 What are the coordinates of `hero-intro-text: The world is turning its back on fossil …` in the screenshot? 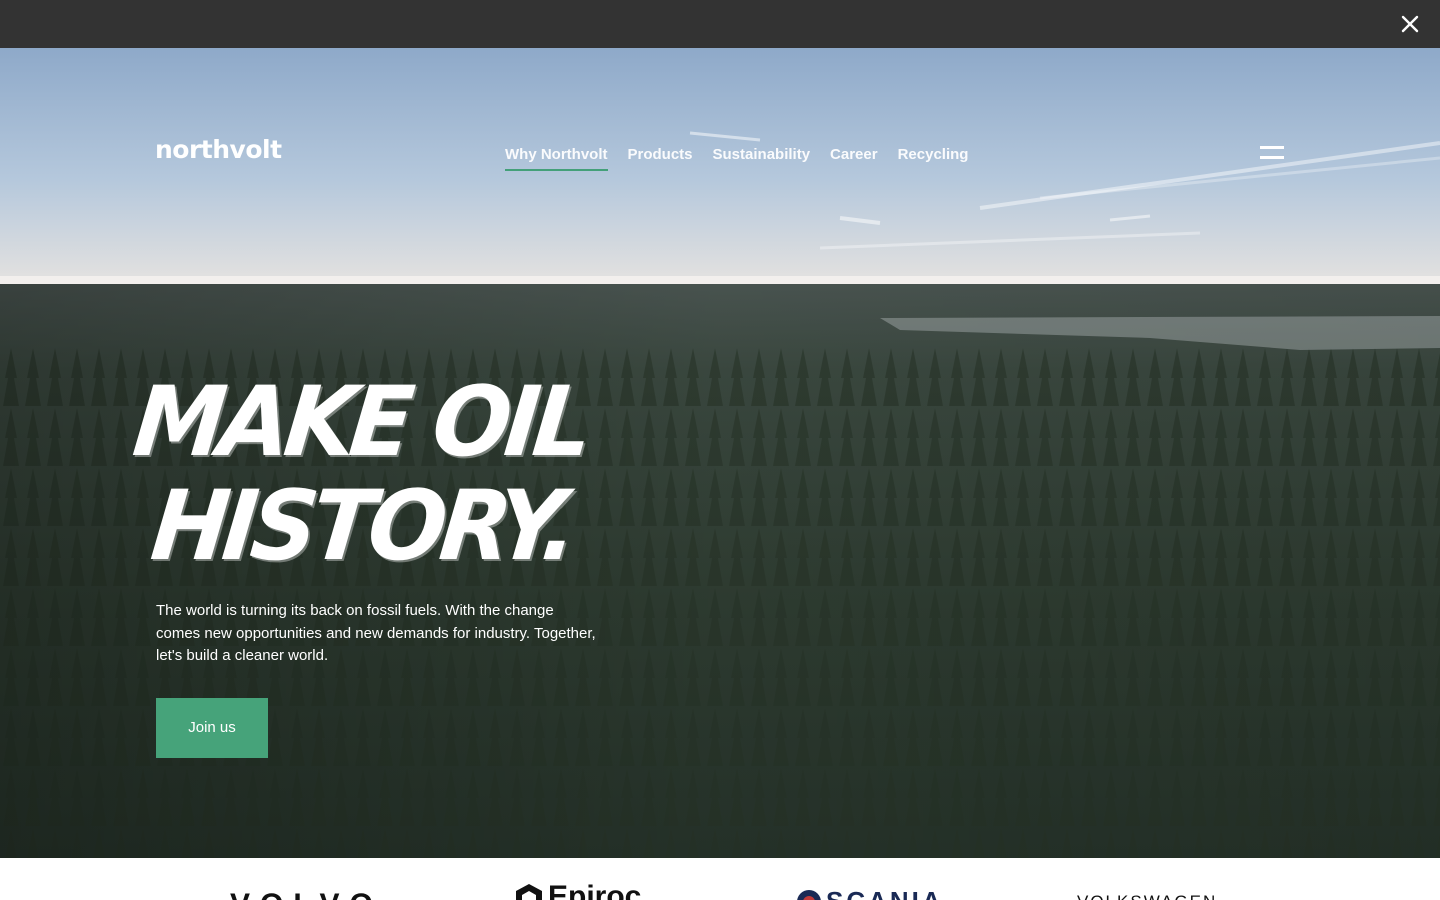 It's located at (376, 633).